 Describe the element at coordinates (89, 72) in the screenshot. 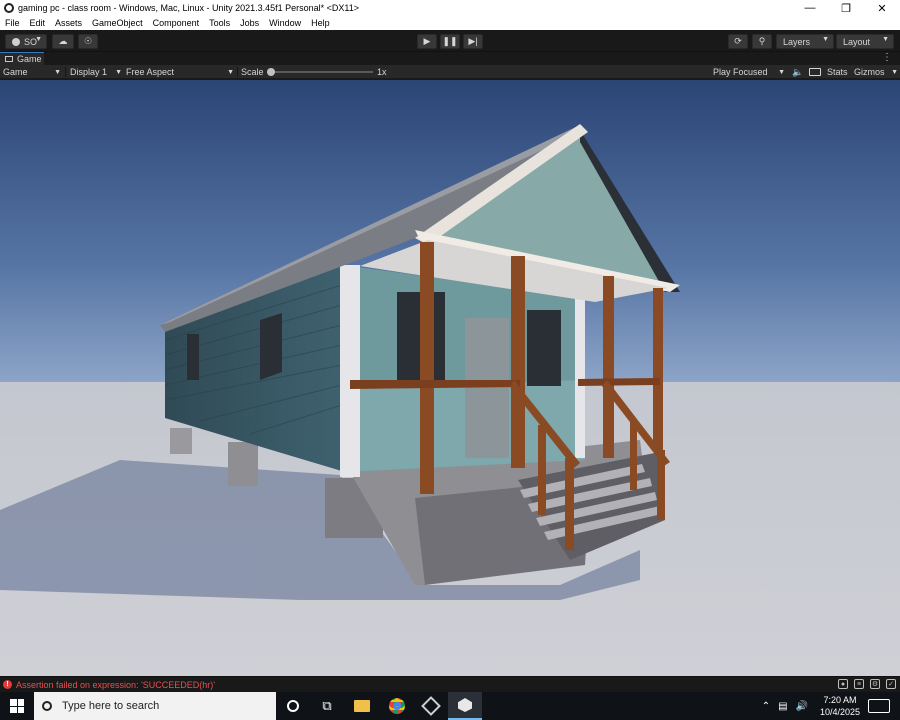

I see `display-label: Display 1` at that location.